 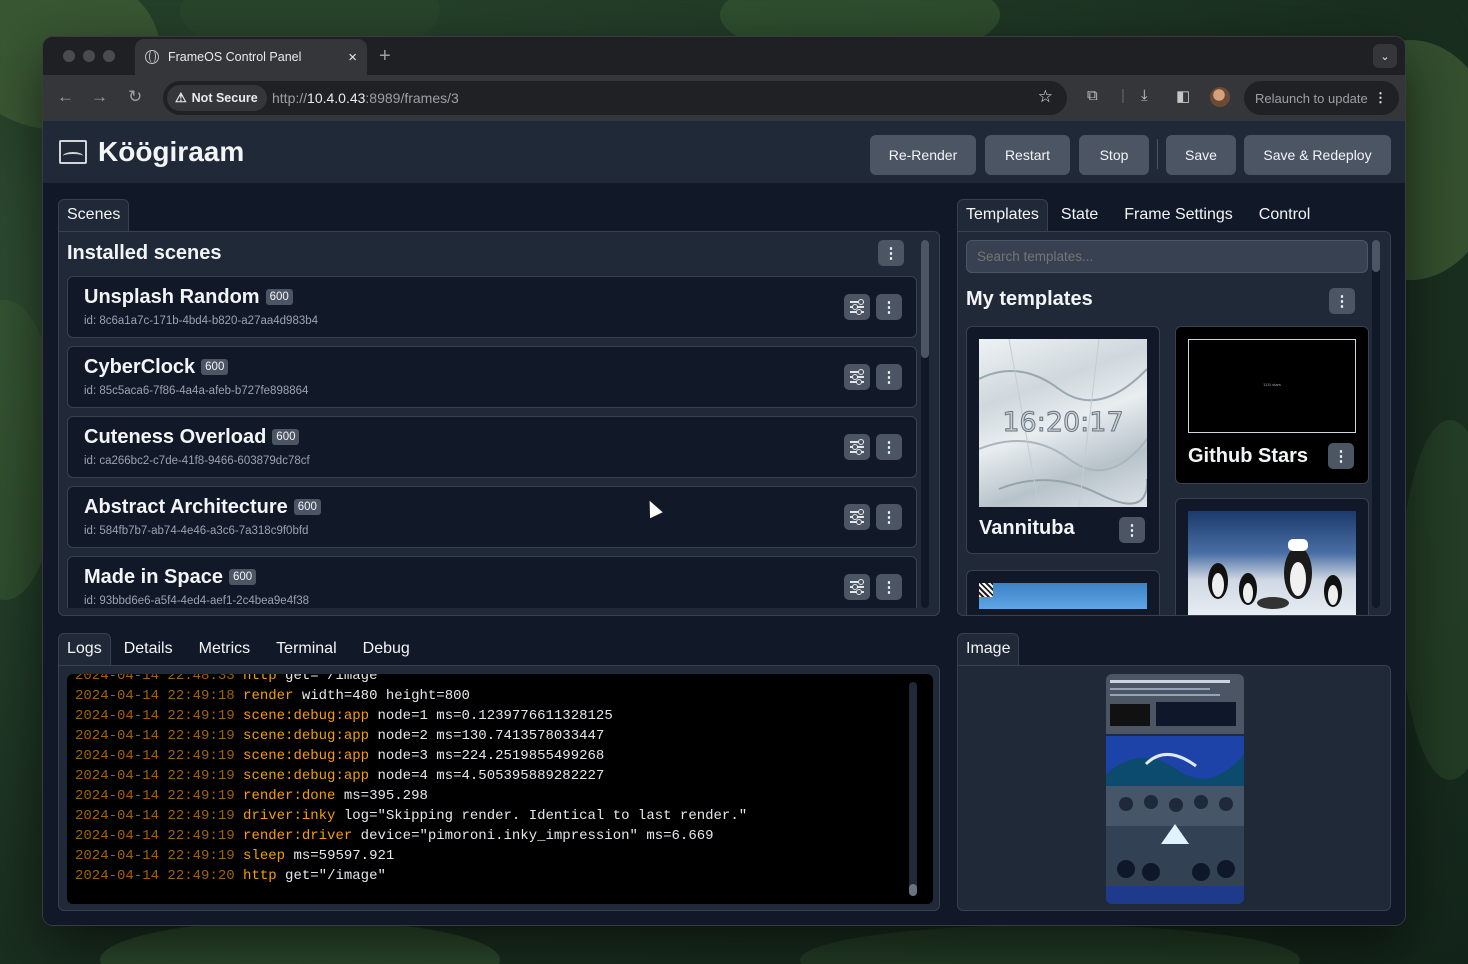 What do you see at coordinates (1183, 96) in the screenshot?
I see `sidepanel-icon: ◧` at bounding box center [1183, 96].